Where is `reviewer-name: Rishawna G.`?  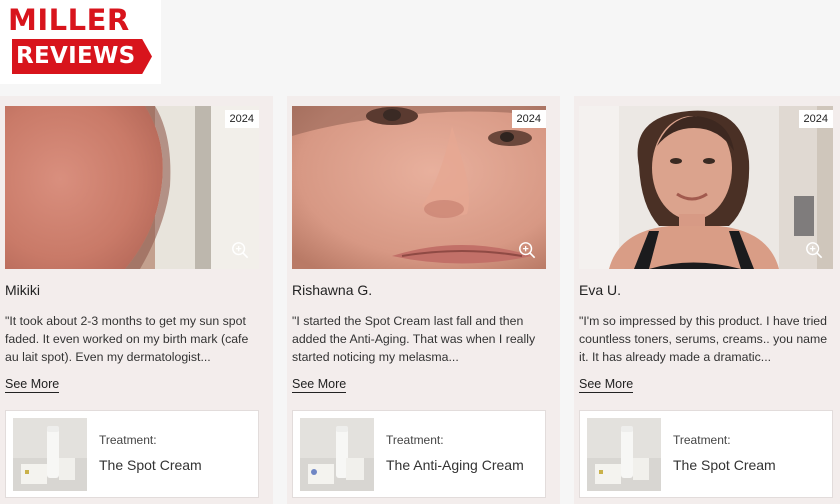
reviewer-name: Rishawna G. is located at coordinates (332, 290).